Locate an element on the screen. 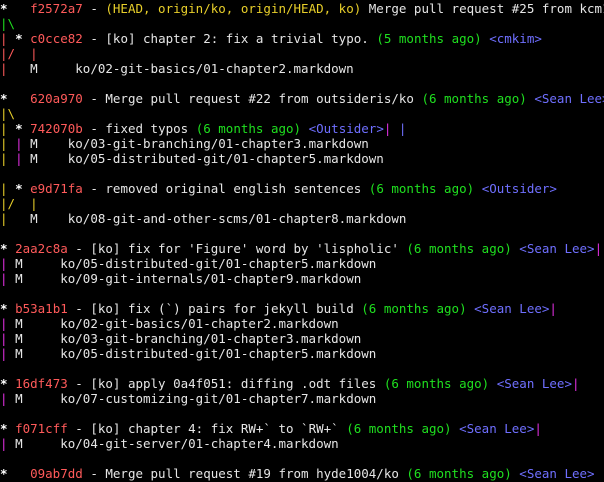 The image size is (604, 482). terminal-text-segment: Merge pull request #25 from kcm1700 is located at coordinates (486, 8).